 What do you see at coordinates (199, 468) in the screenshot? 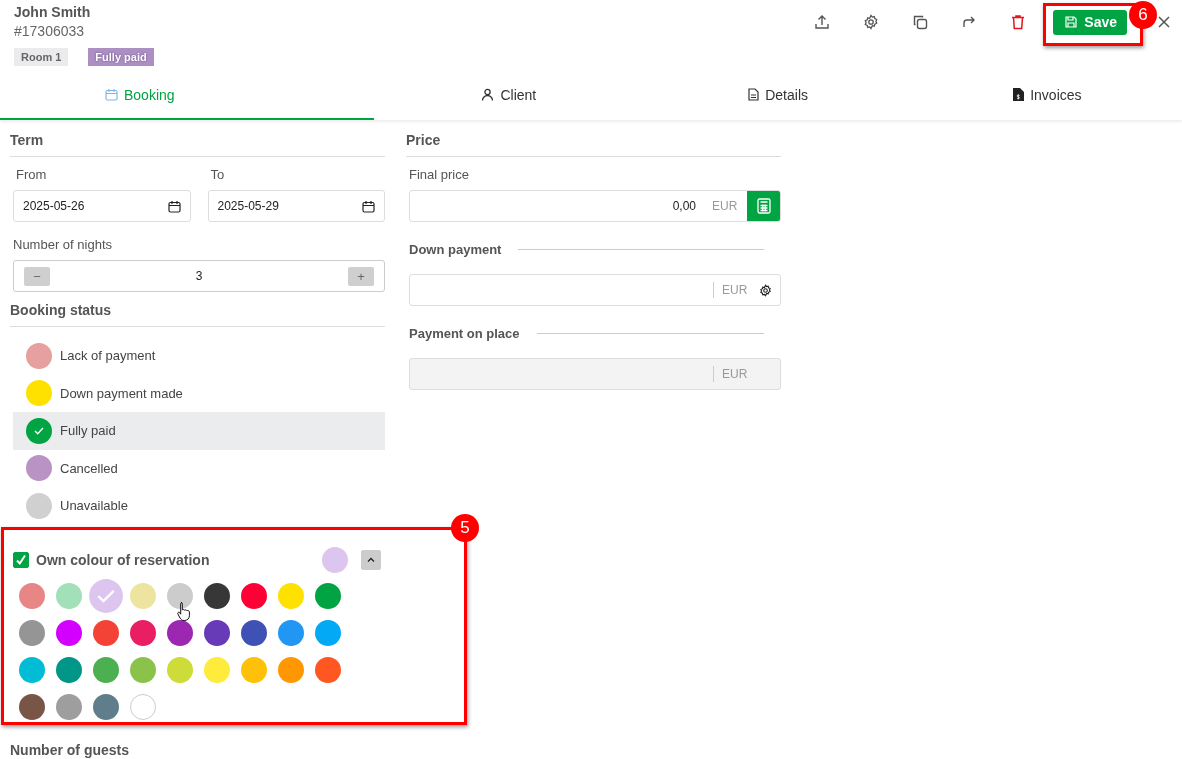
I see `status-option: Cancelled` at bounding box center [199, 468].